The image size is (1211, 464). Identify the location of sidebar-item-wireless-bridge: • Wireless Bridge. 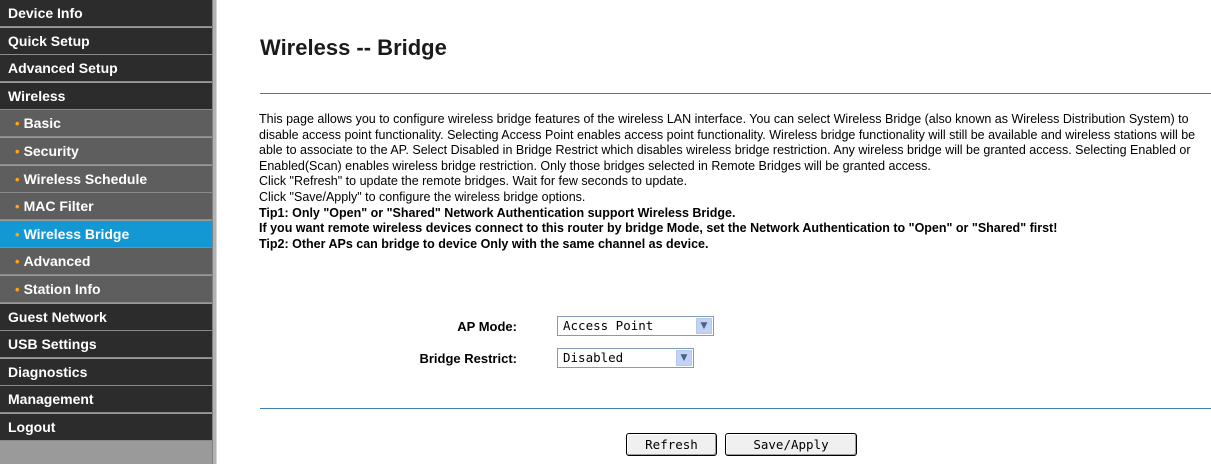
(106, 234).